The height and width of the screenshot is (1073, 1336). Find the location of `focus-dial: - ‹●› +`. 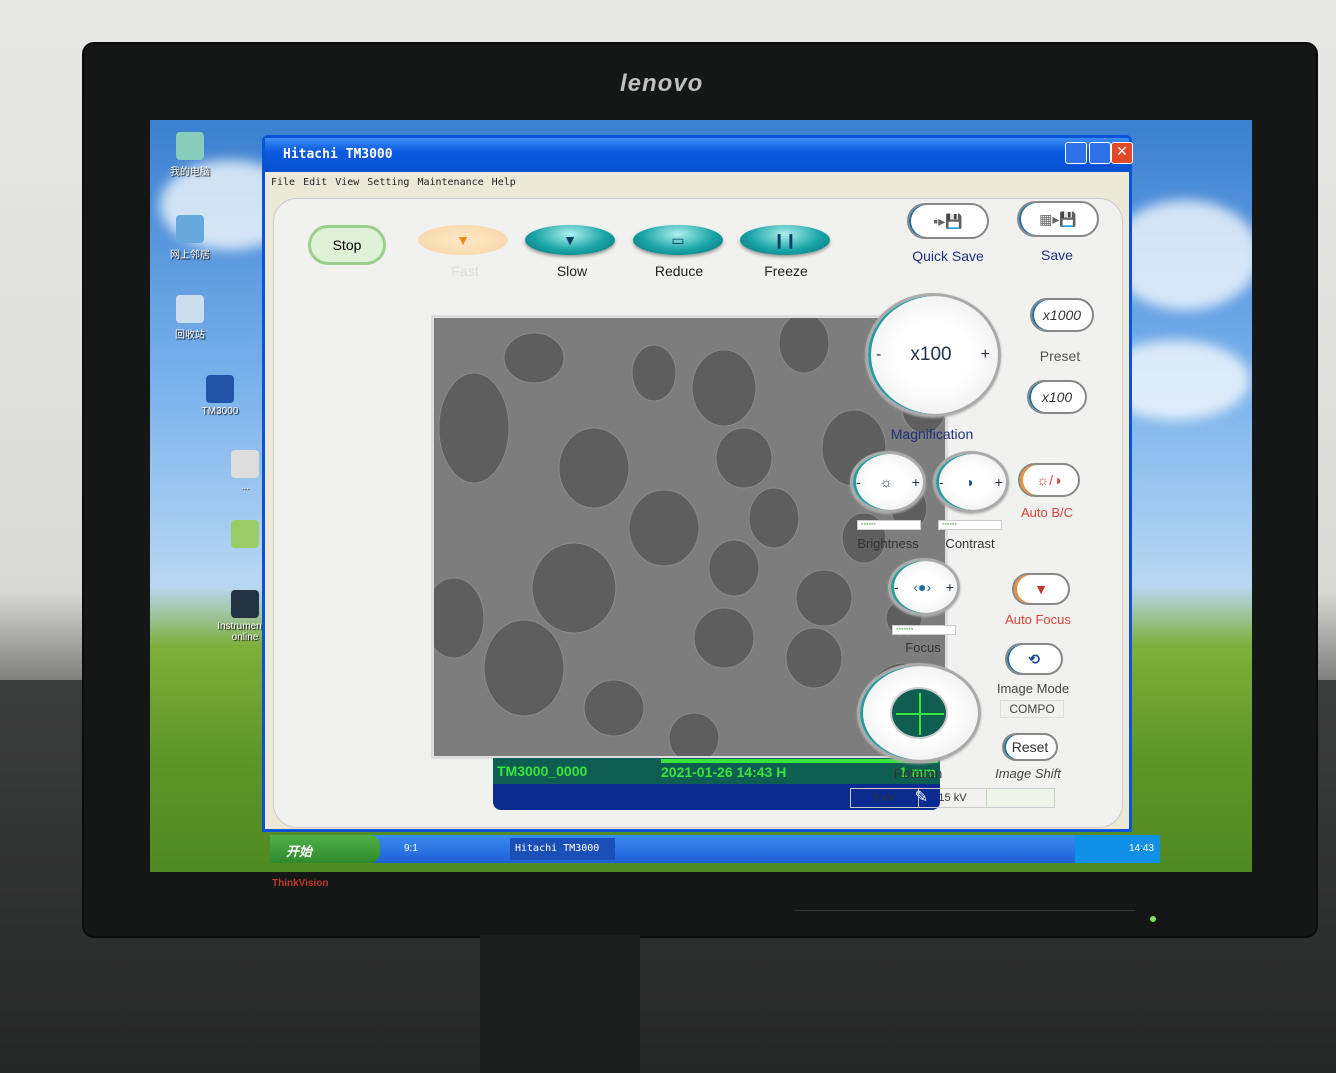

focus-dial: - ‹●› + is located at coordinates (924, 587).